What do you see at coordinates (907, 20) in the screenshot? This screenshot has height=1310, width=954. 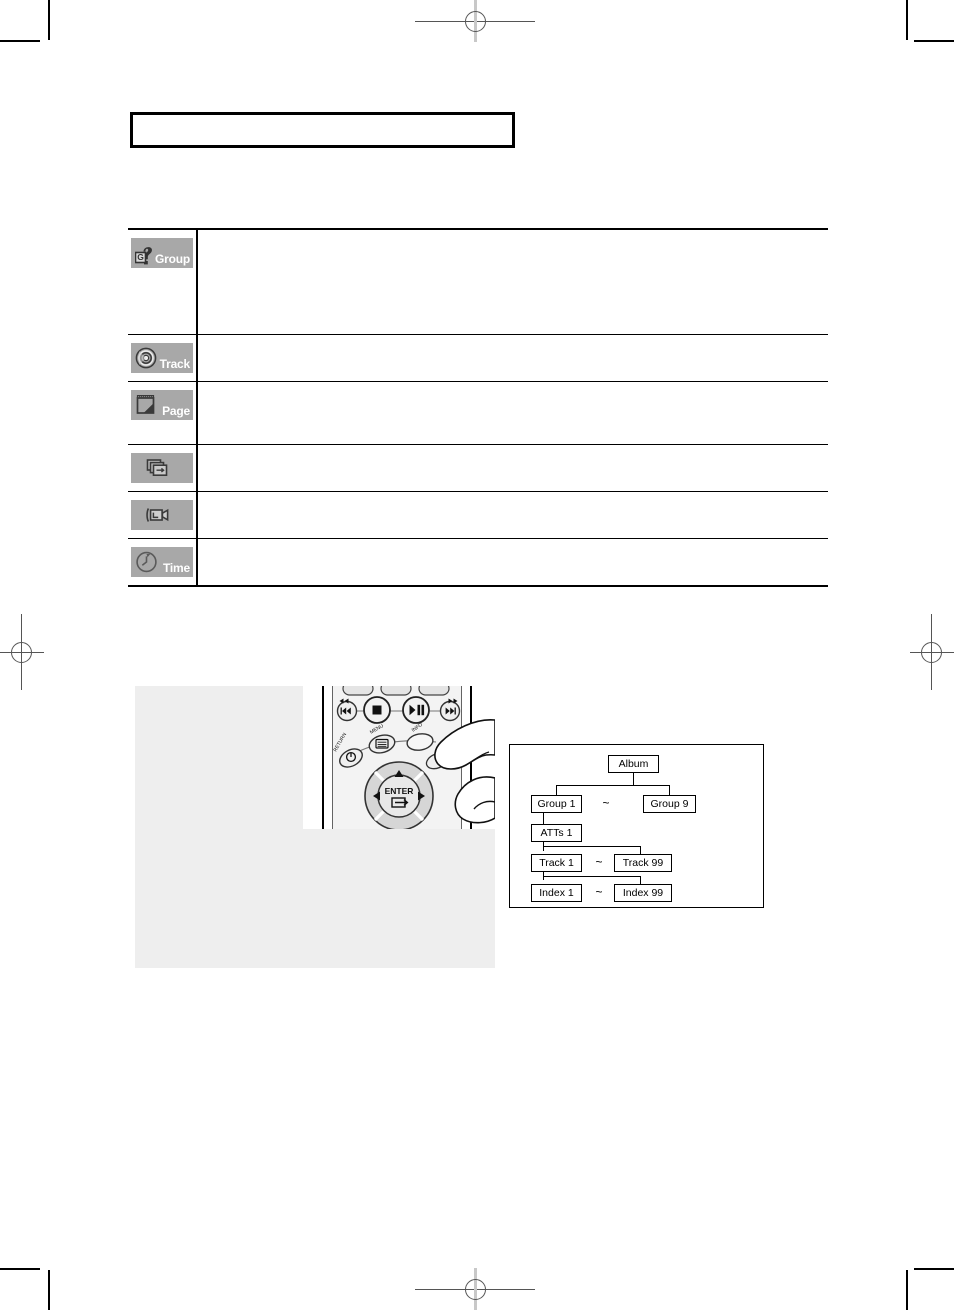 I see `crop-mark-top-right-vertical` at bounding box center [907, 20].